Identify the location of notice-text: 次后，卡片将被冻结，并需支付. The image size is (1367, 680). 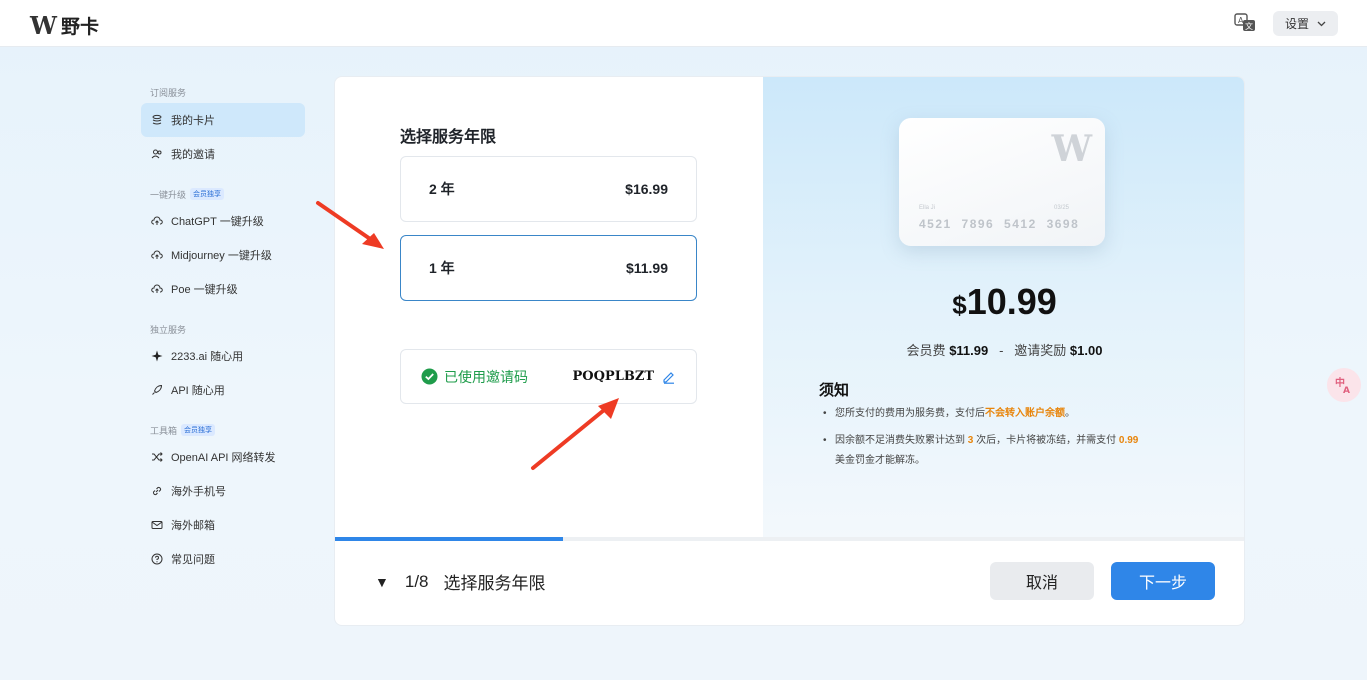
(1046, 440).